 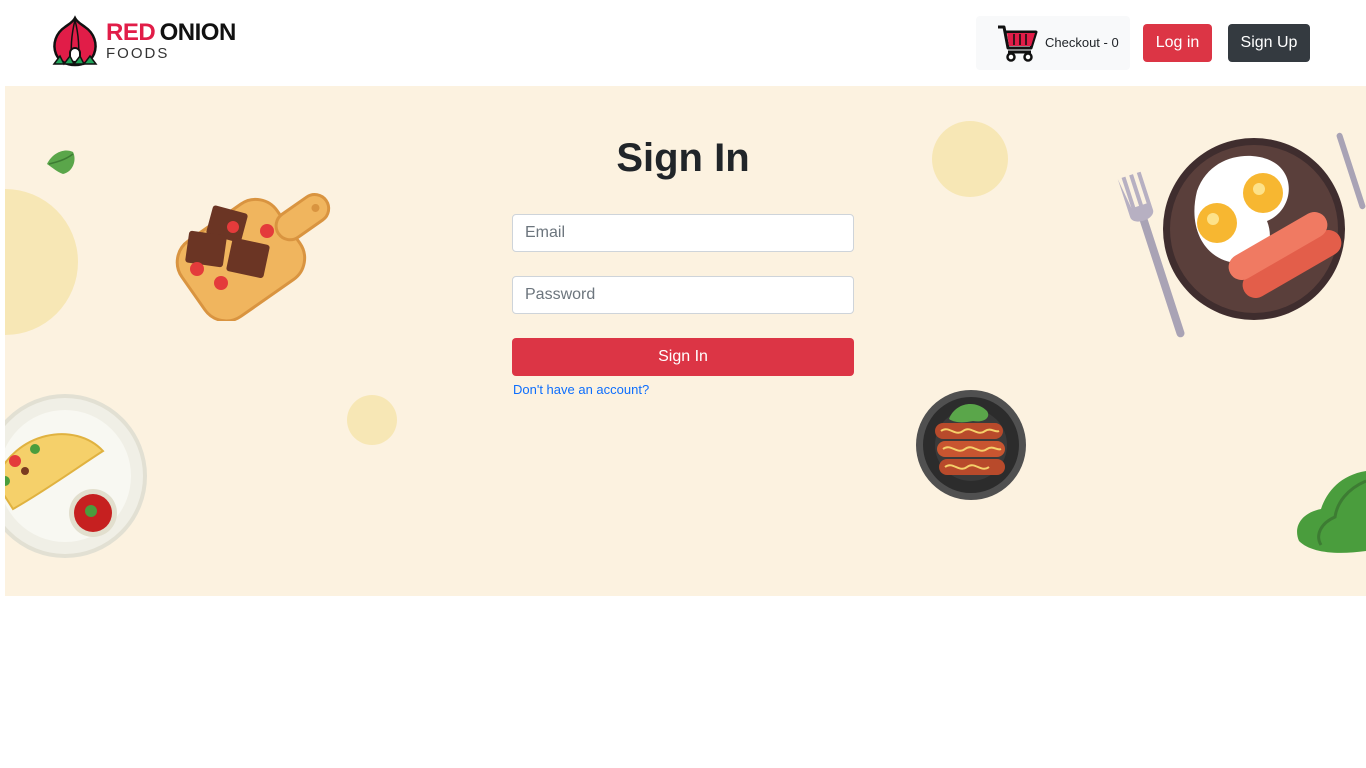 I want to click on lettuce-leaf-icon, so click(x=1331, y=512).